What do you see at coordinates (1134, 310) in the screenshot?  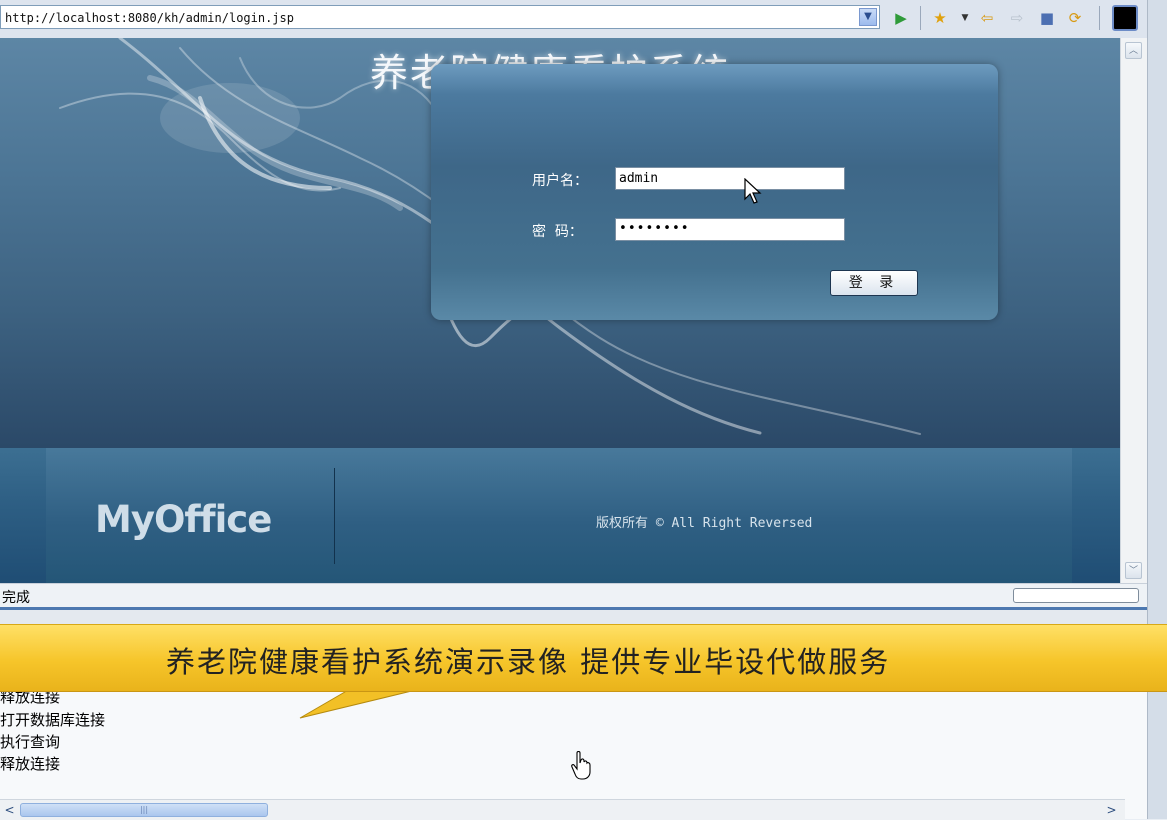 I see `page-vertical-scrollbar: ︿ ﹀` at bounding box center [1134, 310].